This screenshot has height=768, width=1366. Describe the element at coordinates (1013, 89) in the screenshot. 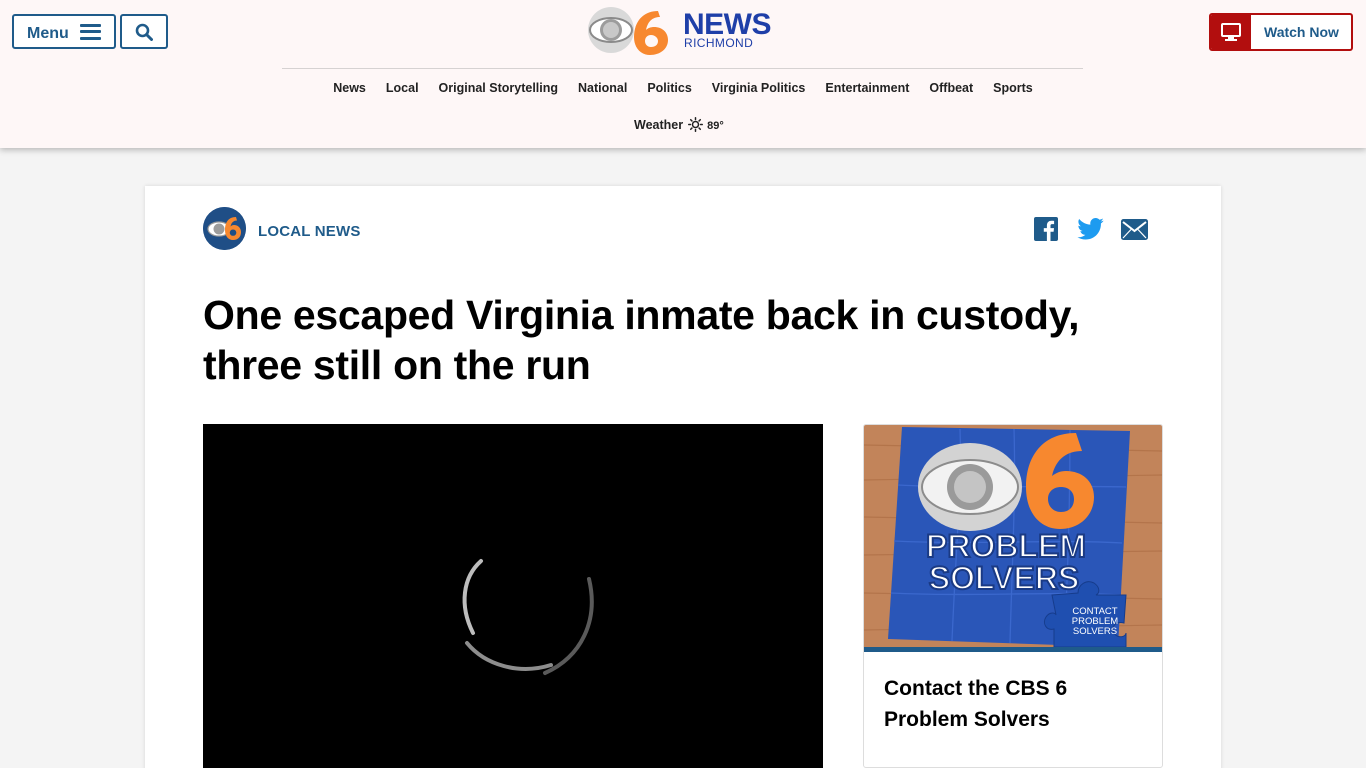

I see `nav-item-sports: Sports` at that location.